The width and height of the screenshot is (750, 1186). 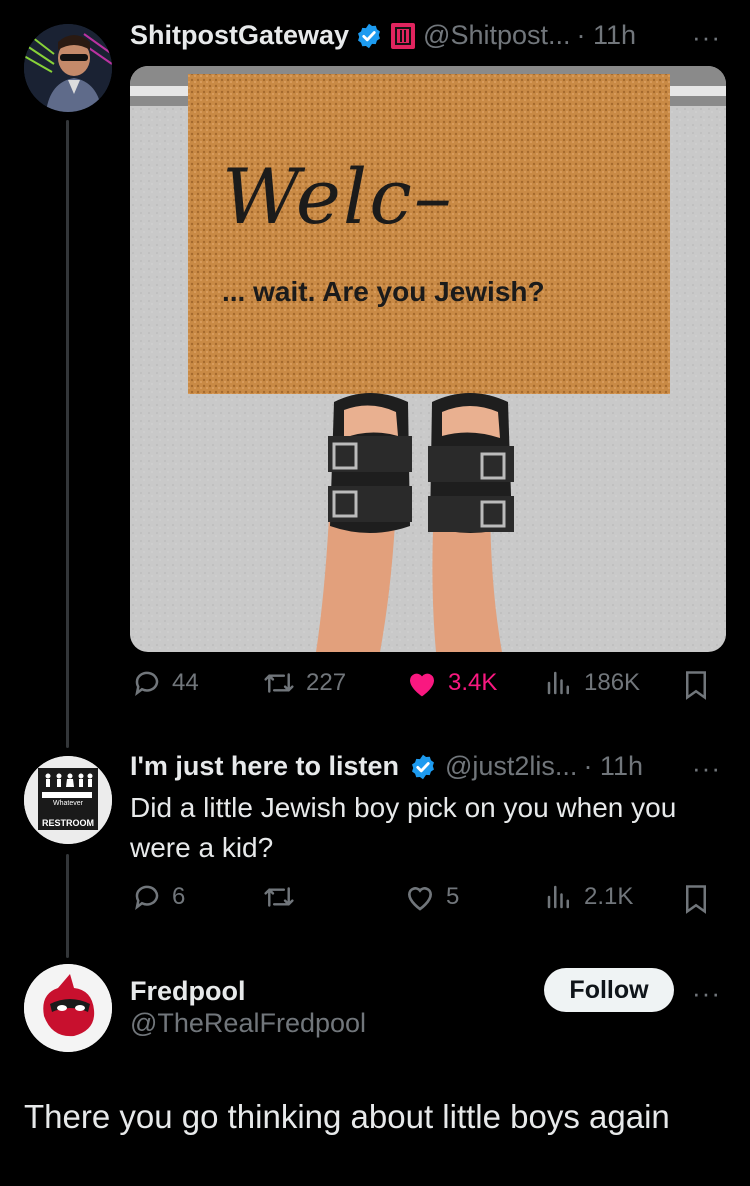 I want to click on reply-count: 6, so click(x=179, y=896).